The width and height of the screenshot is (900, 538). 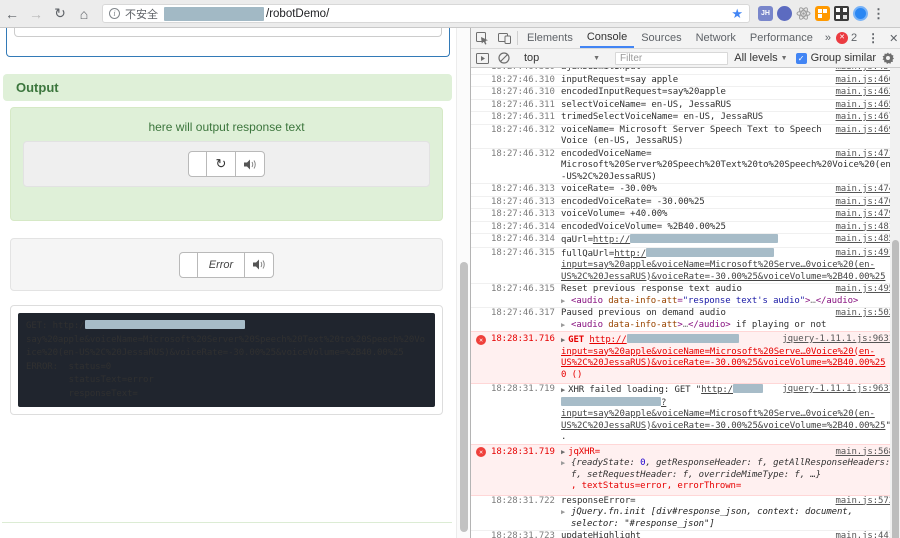 I want to click on console-message: main.js:474 voiceRate= -30.00%, so click(x=730, y=190).